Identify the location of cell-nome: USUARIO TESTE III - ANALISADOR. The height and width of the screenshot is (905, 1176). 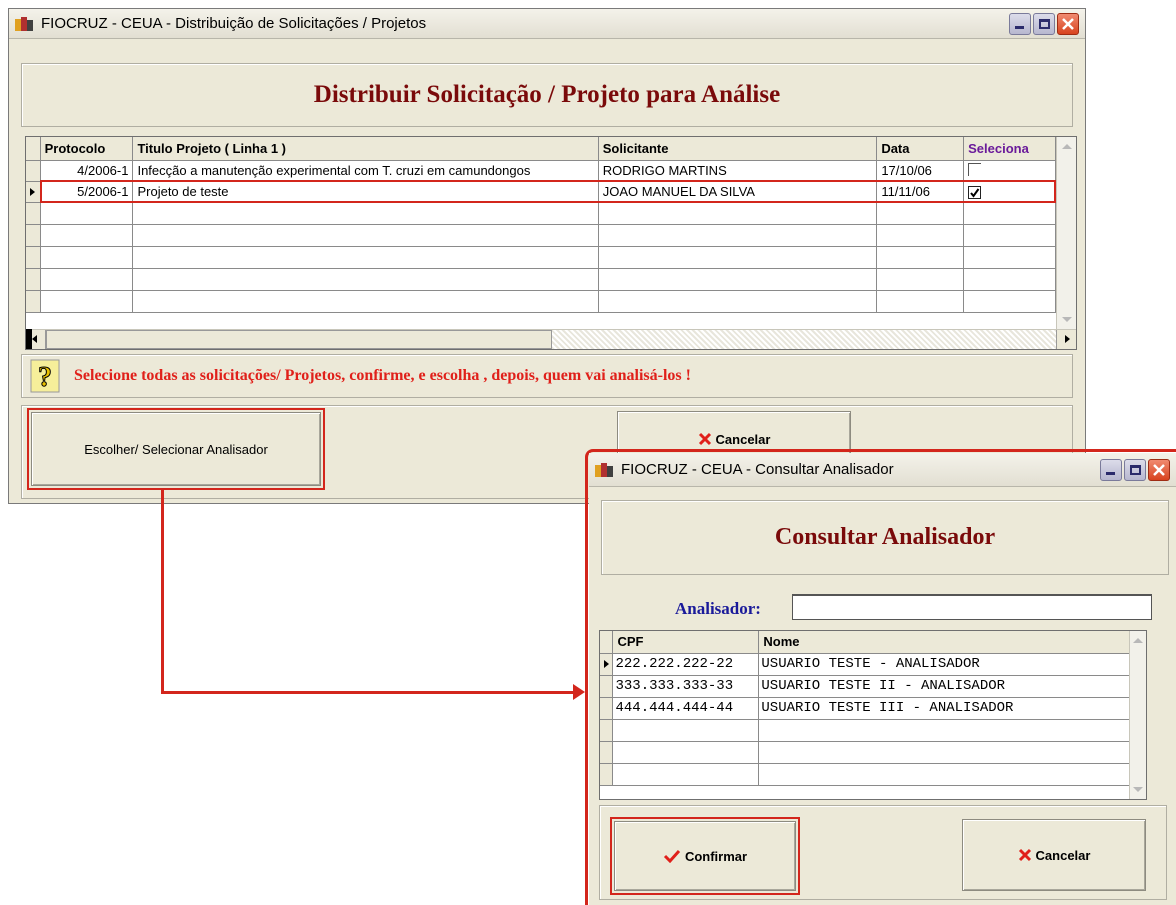
(944, 708).